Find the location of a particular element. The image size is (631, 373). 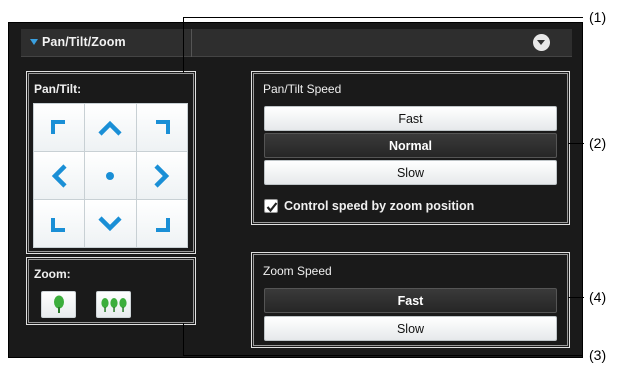

corner-down-right-icon is located at coordinates (162, 224).